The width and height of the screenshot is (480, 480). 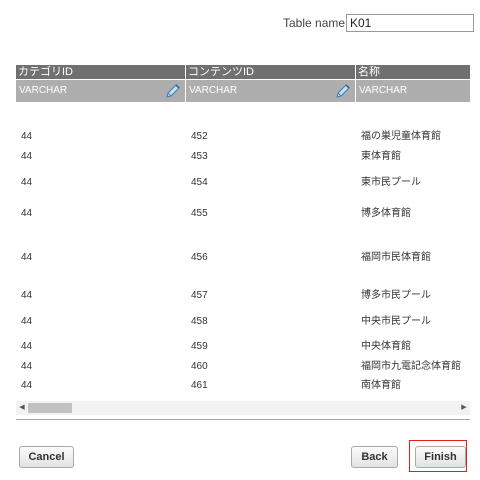 I want to click on cell-name: 博多市民プール, so click(x=396, y=295).